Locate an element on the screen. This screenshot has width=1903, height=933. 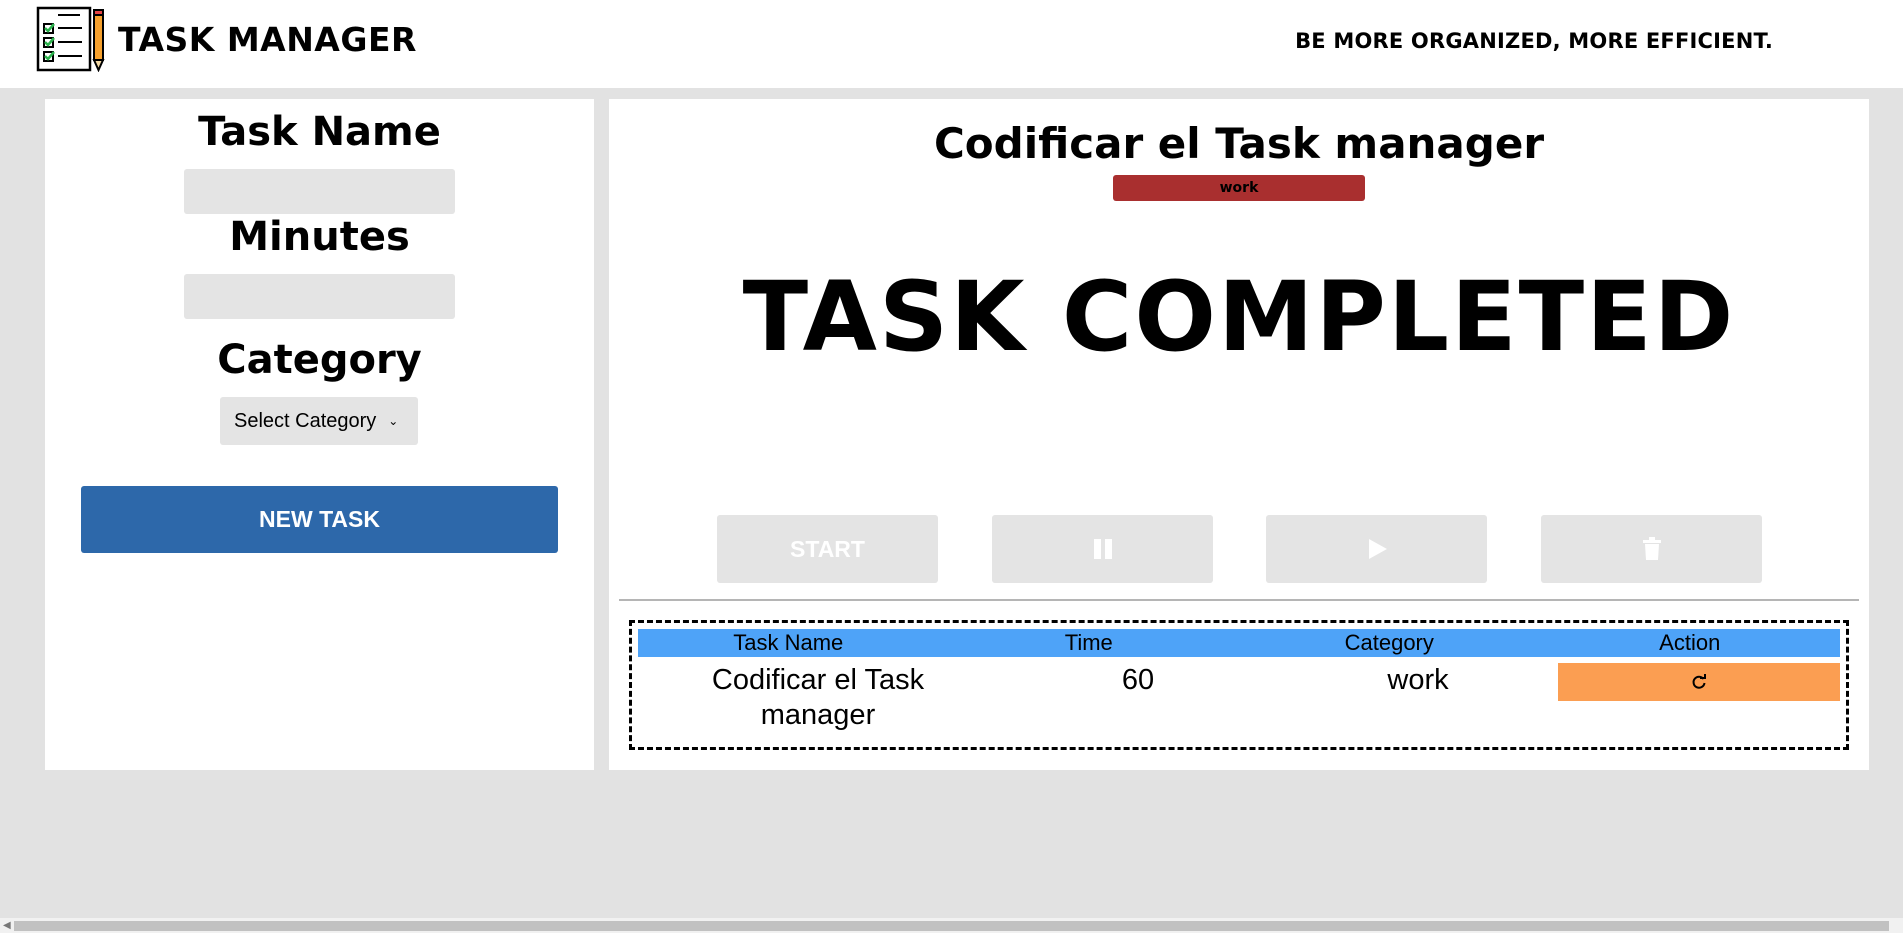
scrollbar-thumb is located at coordinates (951, 926).